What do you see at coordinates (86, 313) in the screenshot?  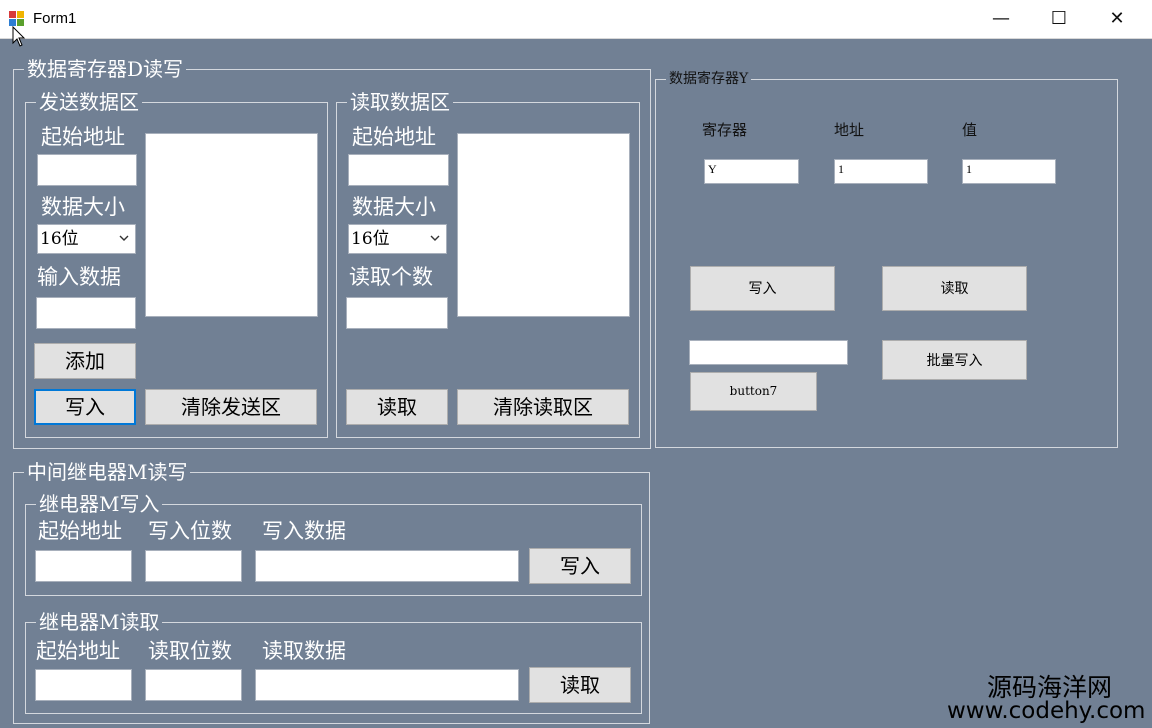 I see `input-data-field` at bounding box center [86, 313].